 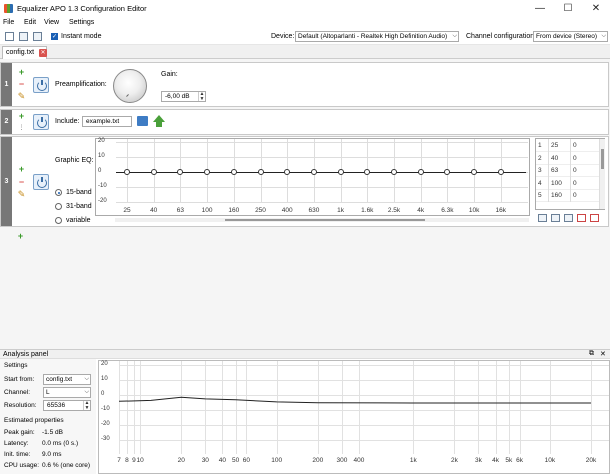 I want to click on band-table: 1 25 0 2 40 0 3 63 0 4 100 0 5 160 0, so click(x=570, y=174).